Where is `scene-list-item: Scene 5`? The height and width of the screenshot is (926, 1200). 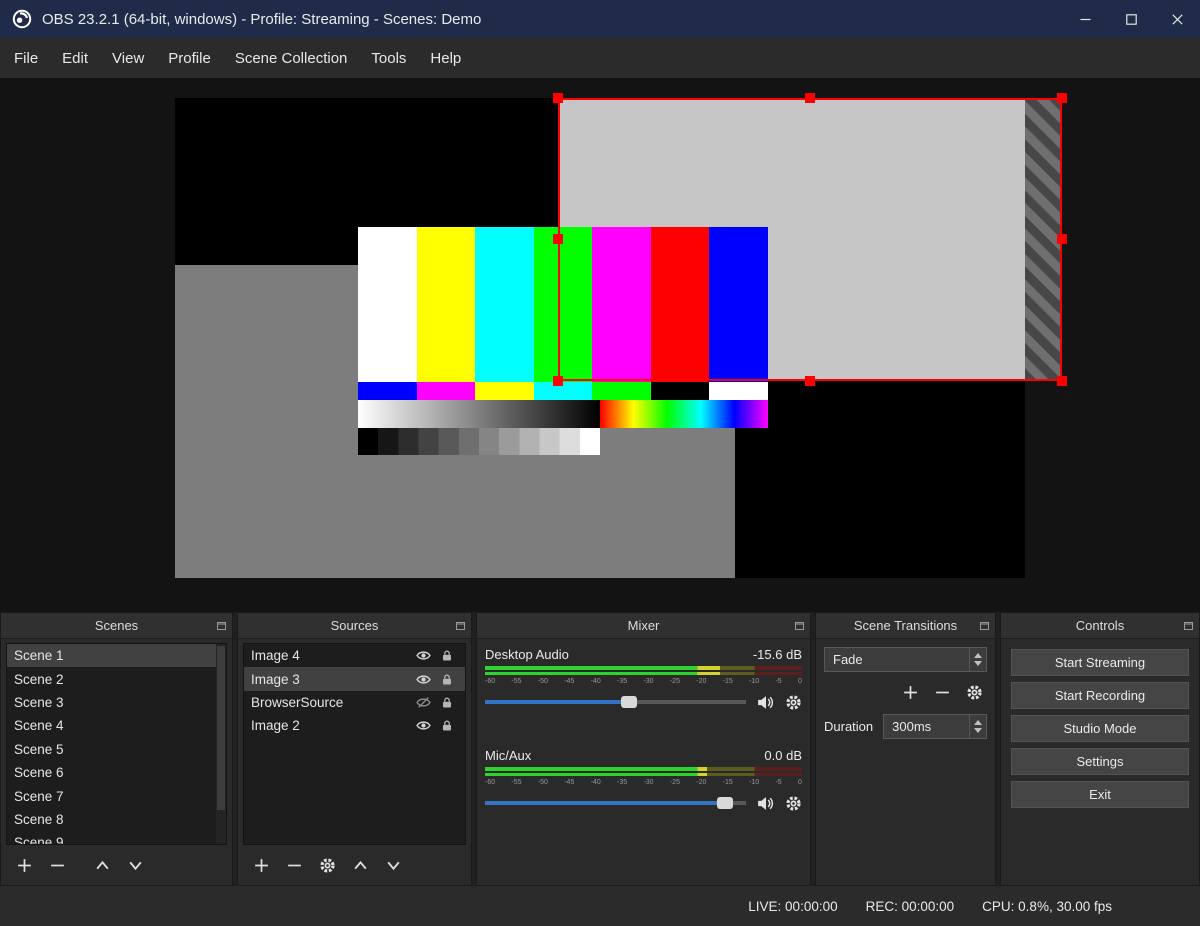
scene-list-item: Scene 5 is located at coordinates (116, 749).